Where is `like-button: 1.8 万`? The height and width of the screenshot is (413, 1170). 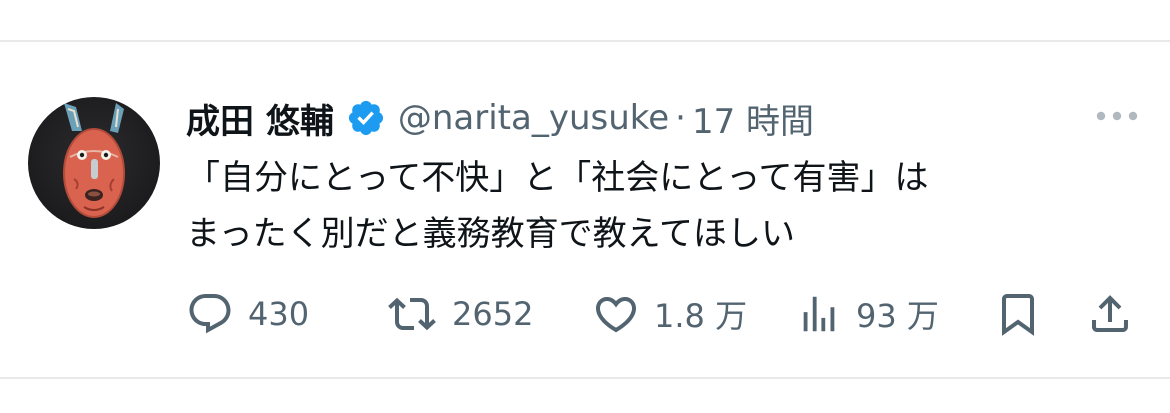
like-button: 1.8 万 is located at coordinates (669, 314).